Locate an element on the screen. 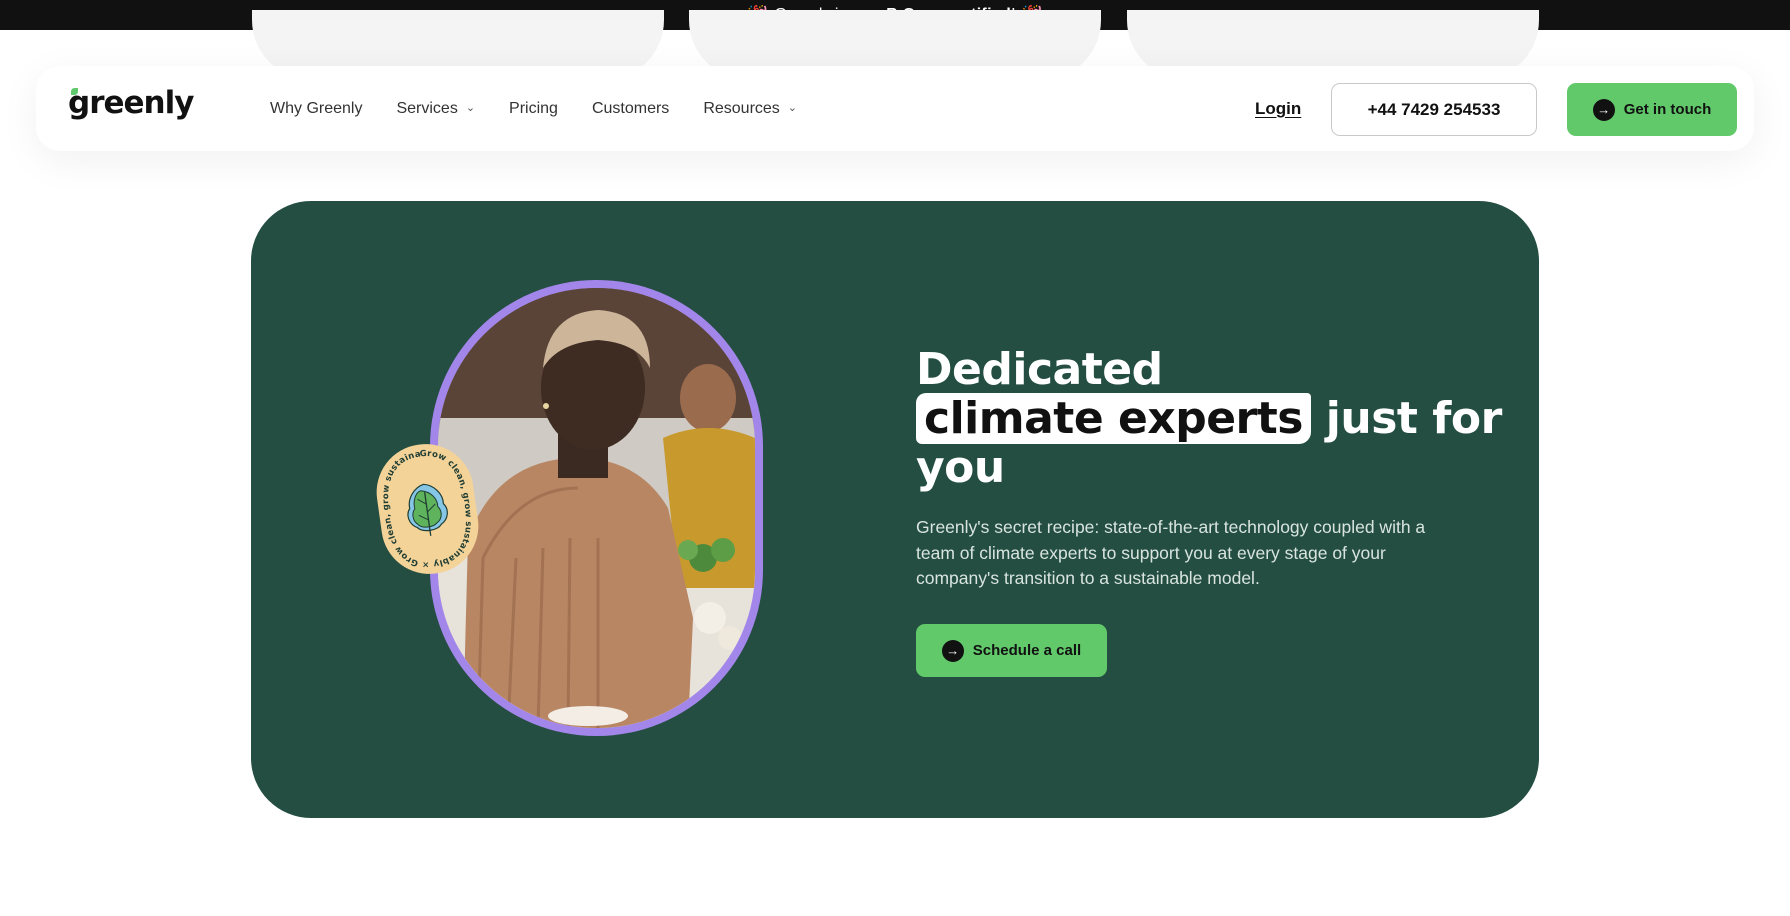  headline-line-3: you is located at coordinates (960, 467).